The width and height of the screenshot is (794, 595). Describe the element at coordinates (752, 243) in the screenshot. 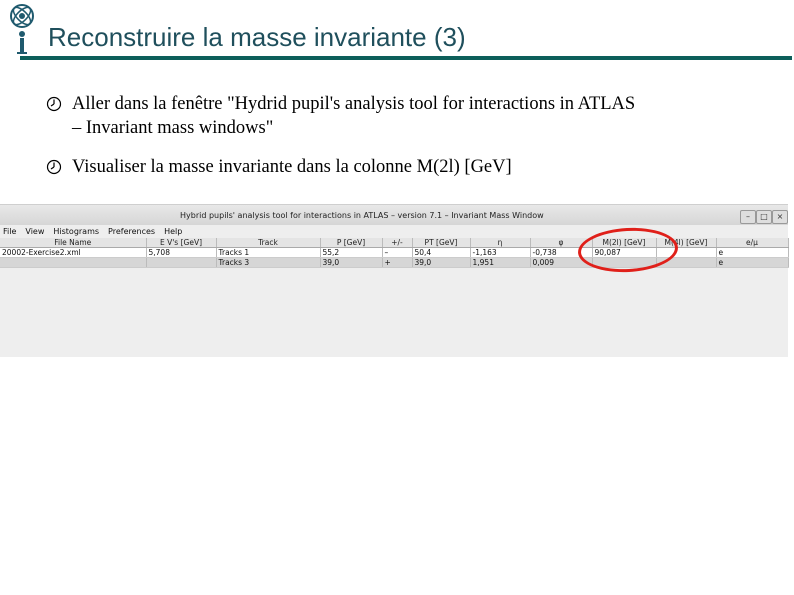

I see `column-header-flavour: e/μ` at that location.